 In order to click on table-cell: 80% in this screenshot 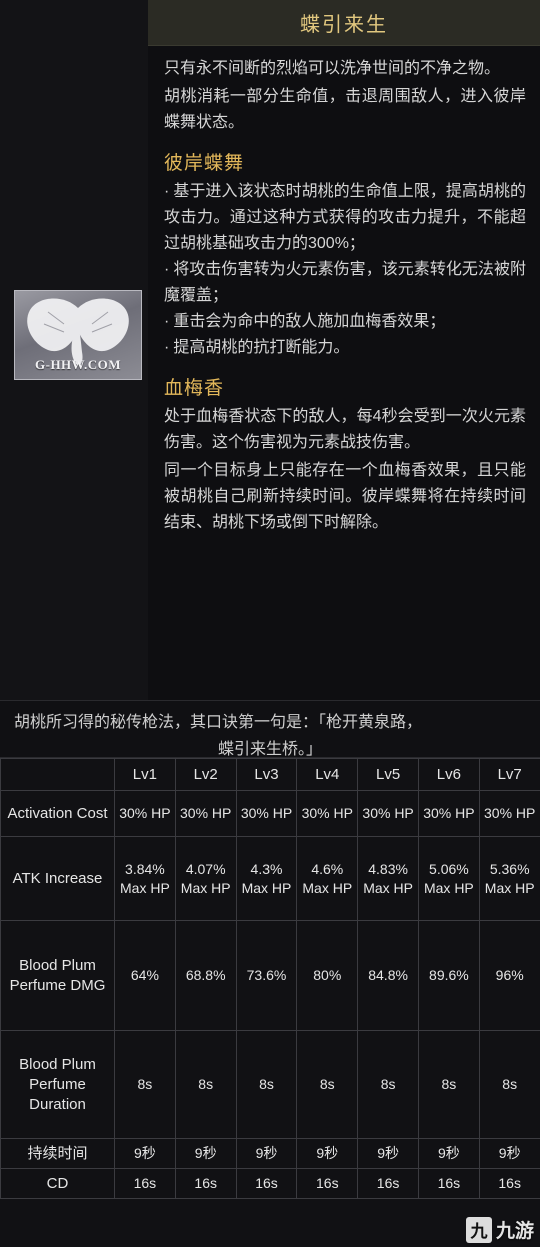, I will do `click(327, 975)`.